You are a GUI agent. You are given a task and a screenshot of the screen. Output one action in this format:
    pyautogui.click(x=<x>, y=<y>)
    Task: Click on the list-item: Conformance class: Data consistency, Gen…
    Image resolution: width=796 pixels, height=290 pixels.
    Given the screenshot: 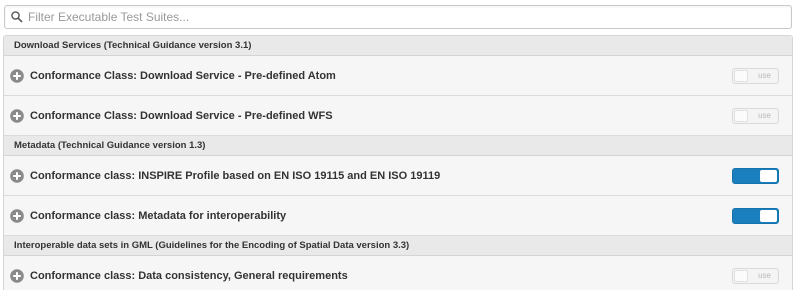 What is the action you would take?
    pyautogui.click(x=398, y=273)
    